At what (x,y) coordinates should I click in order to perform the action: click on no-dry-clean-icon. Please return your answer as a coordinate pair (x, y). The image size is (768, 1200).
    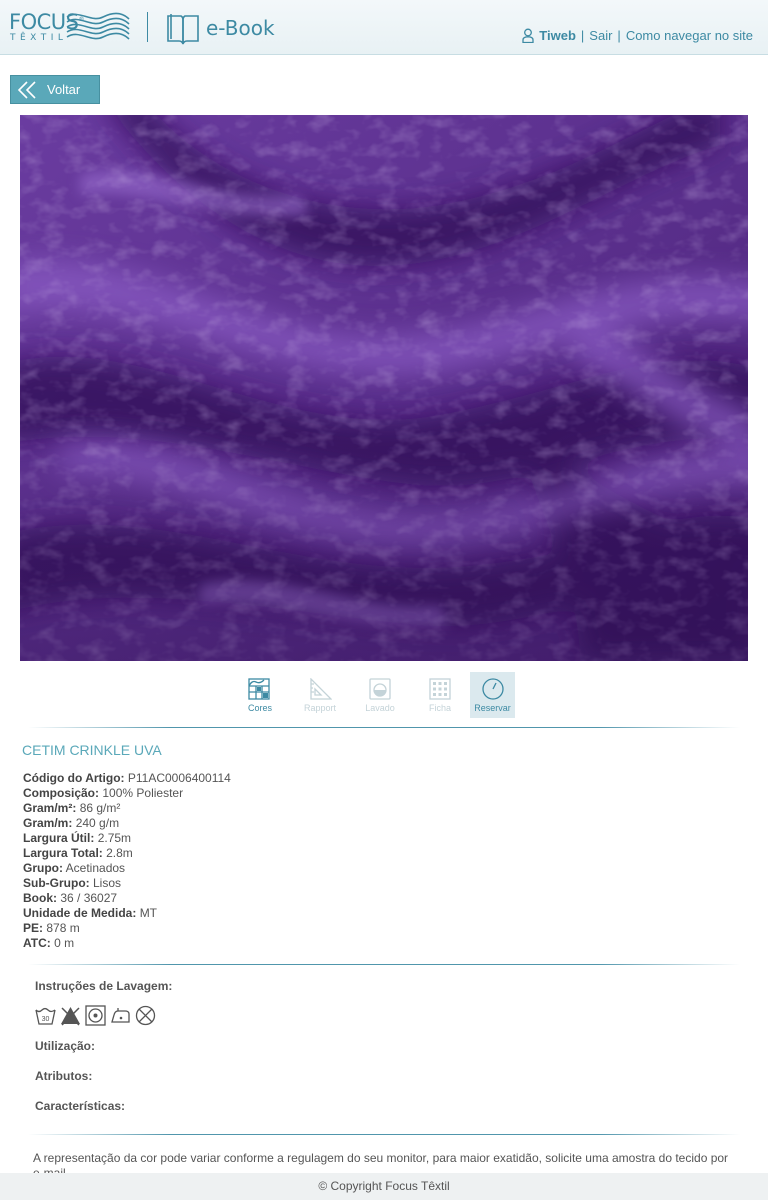
    Looking at the image, I should click on (145, 1015).